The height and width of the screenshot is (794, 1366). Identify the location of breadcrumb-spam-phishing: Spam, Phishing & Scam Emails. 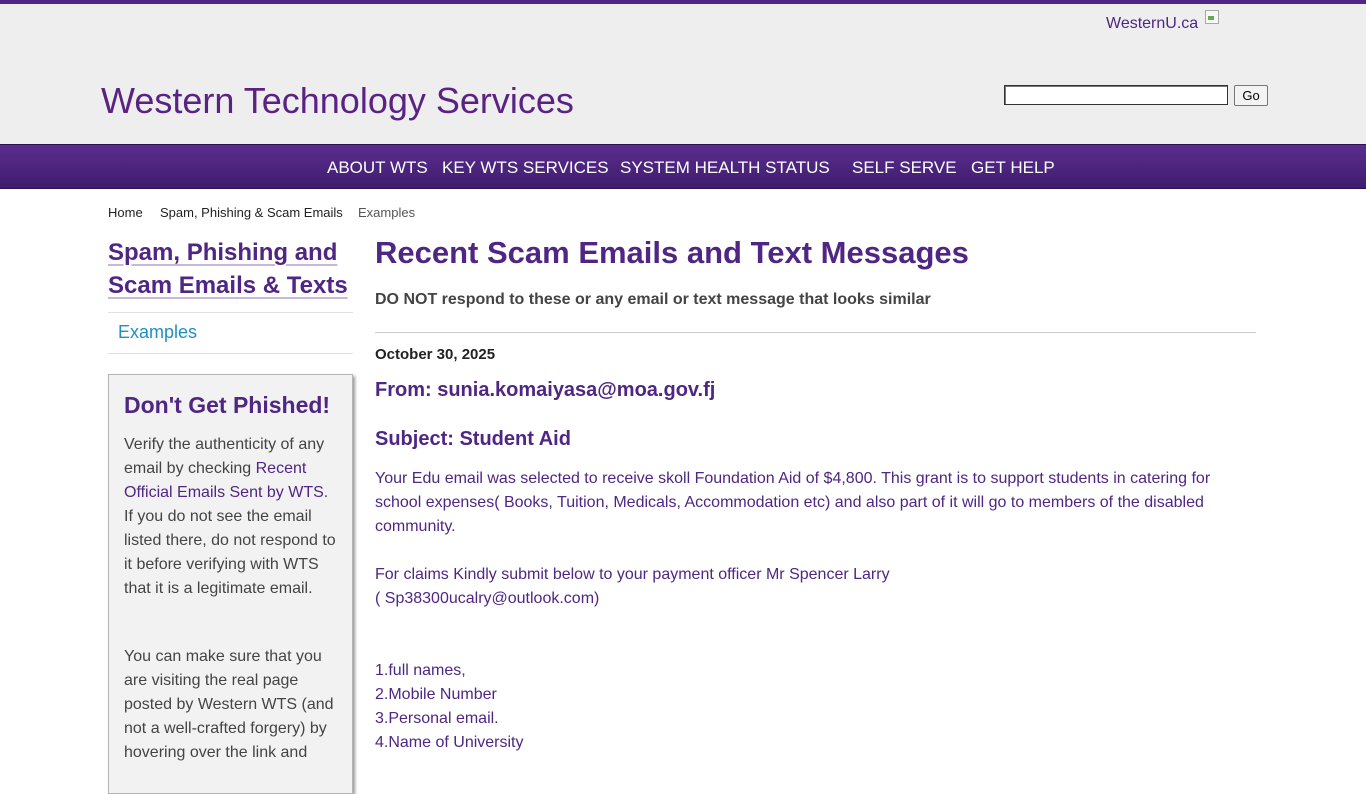
(251, 212).